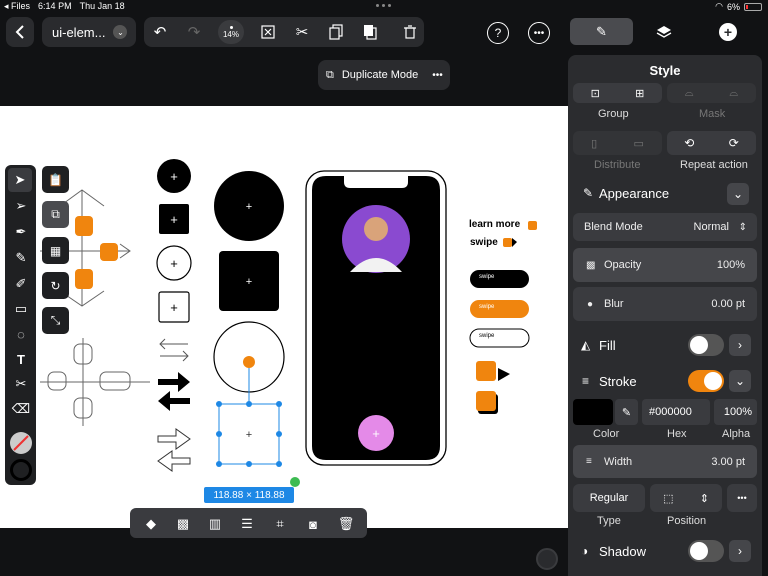  Describe the element at coordinates (711, 143) in the screenshot. I see `repeat-action-buttons: ⟲ ⟳` at that location.